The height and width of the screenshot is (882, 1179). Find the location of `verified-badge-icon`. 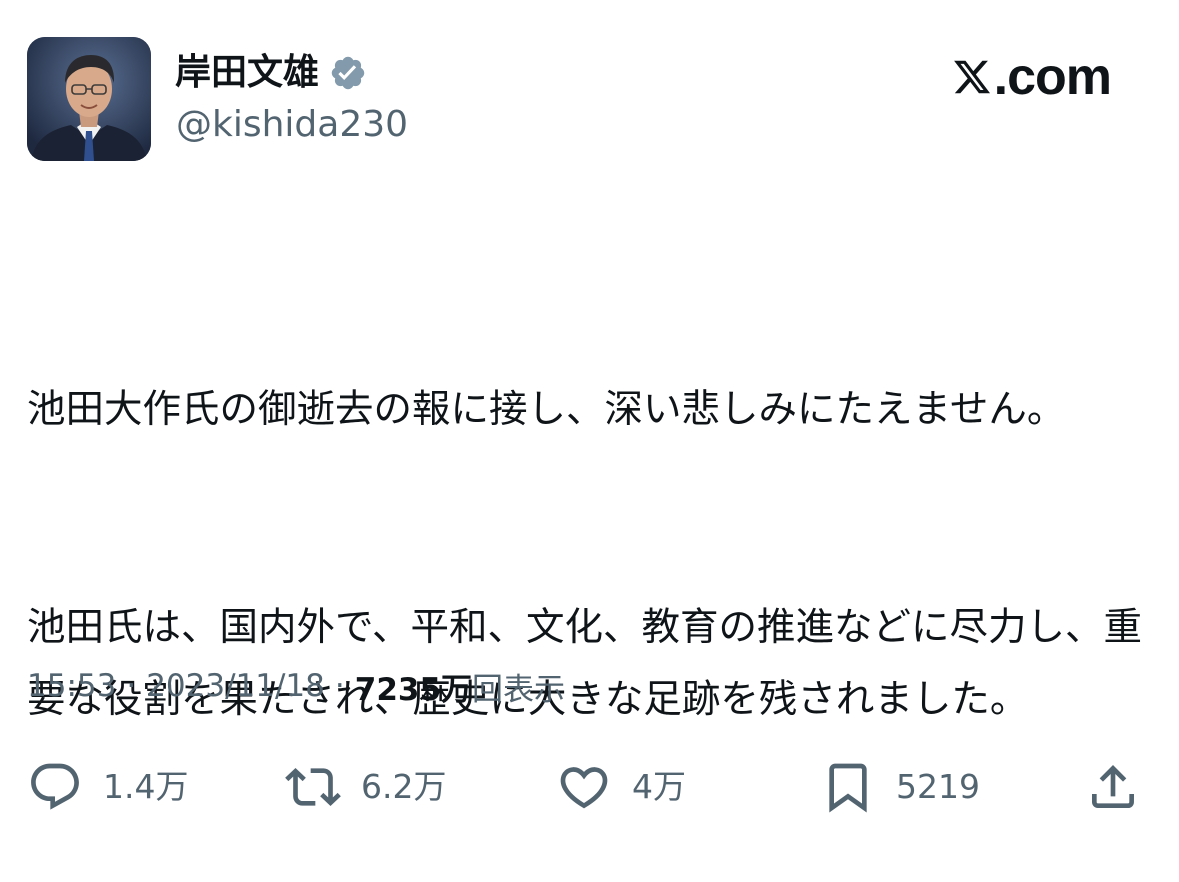

verified-badge-icon is located at coordinates (348, 73).